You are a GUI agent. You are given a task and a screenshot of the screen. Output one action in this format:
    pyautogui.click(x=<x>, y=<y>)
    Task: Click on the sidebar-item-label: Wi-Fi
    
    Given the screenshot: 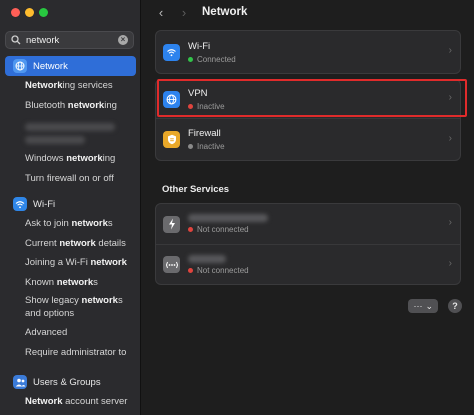 What is the action you would take?
    pyautogui.click(x=44, y=204)
    